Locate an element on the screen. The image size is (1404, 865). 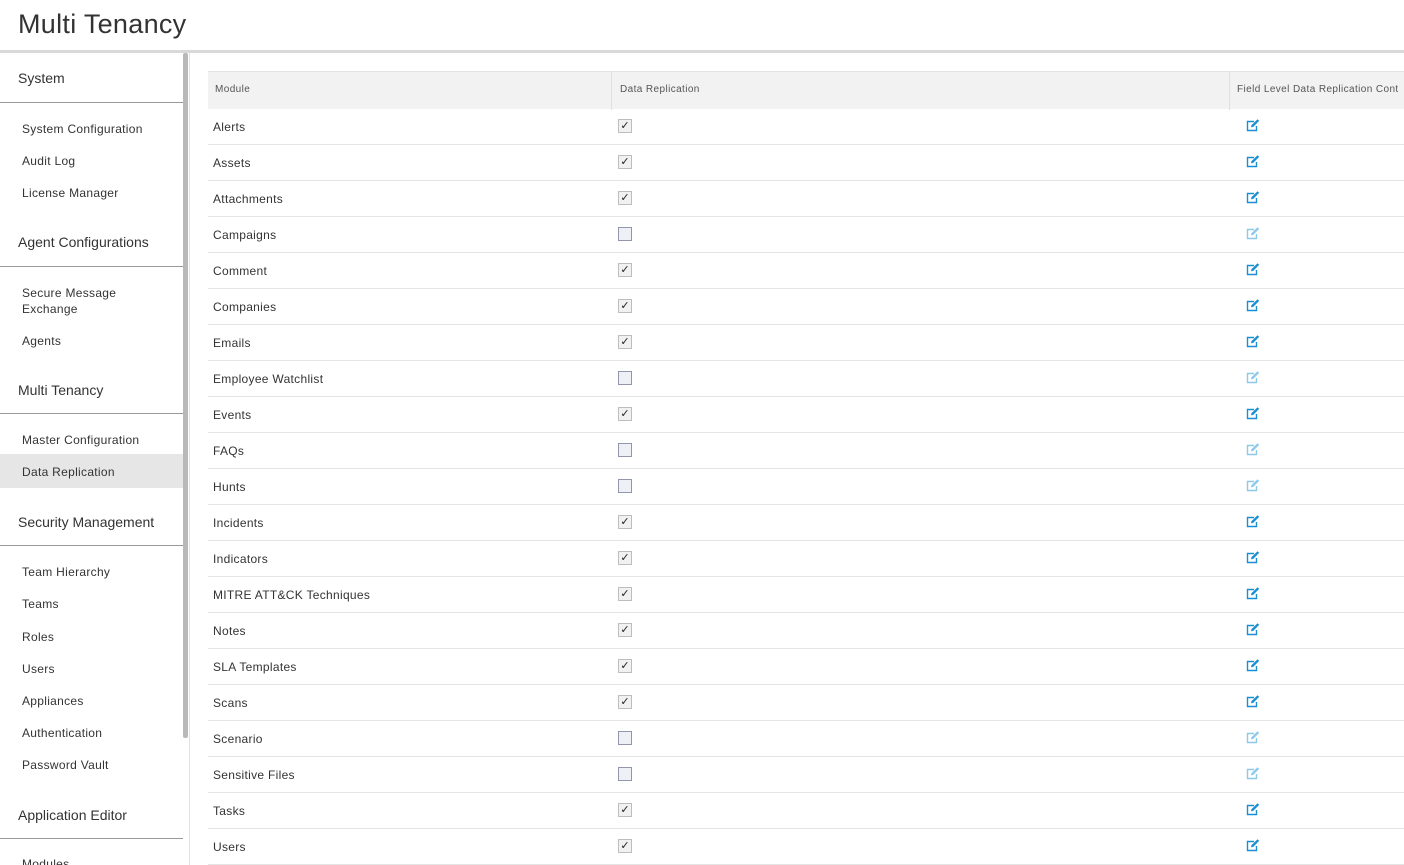
sidebar-item-master-configuration: Master Configuration is located at coordinates (91, 440).